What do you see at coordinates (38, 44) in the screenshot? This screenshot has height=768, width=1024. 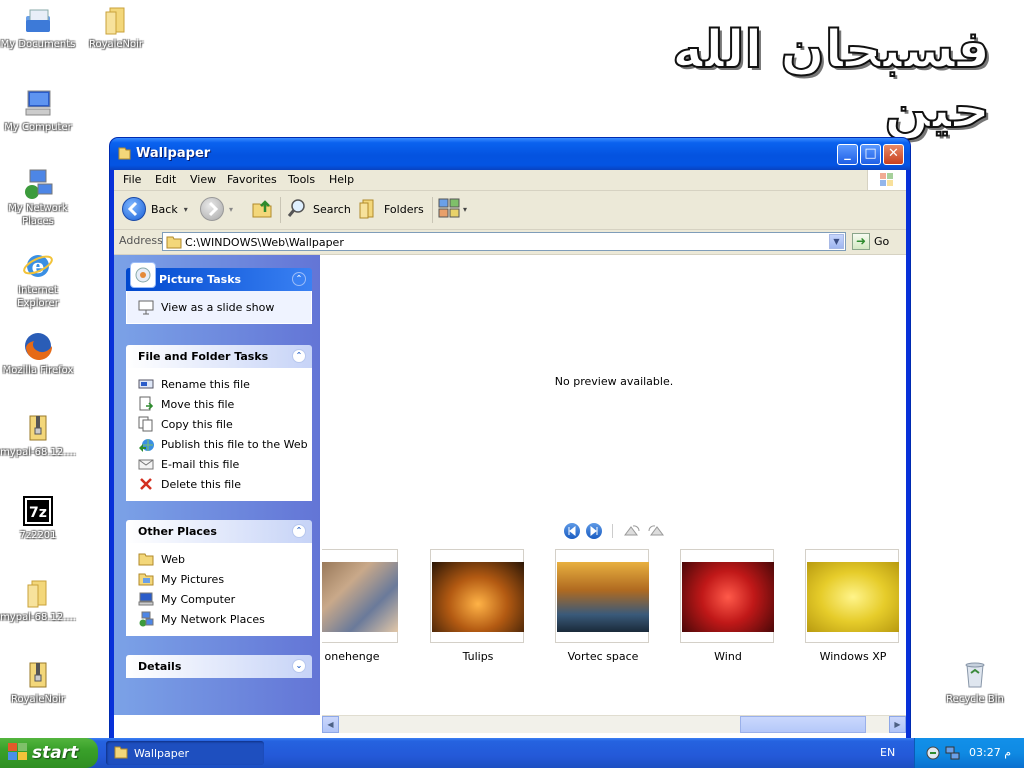 I see `desktop-icon-label: My Documents` at bounding box center [38, 44].